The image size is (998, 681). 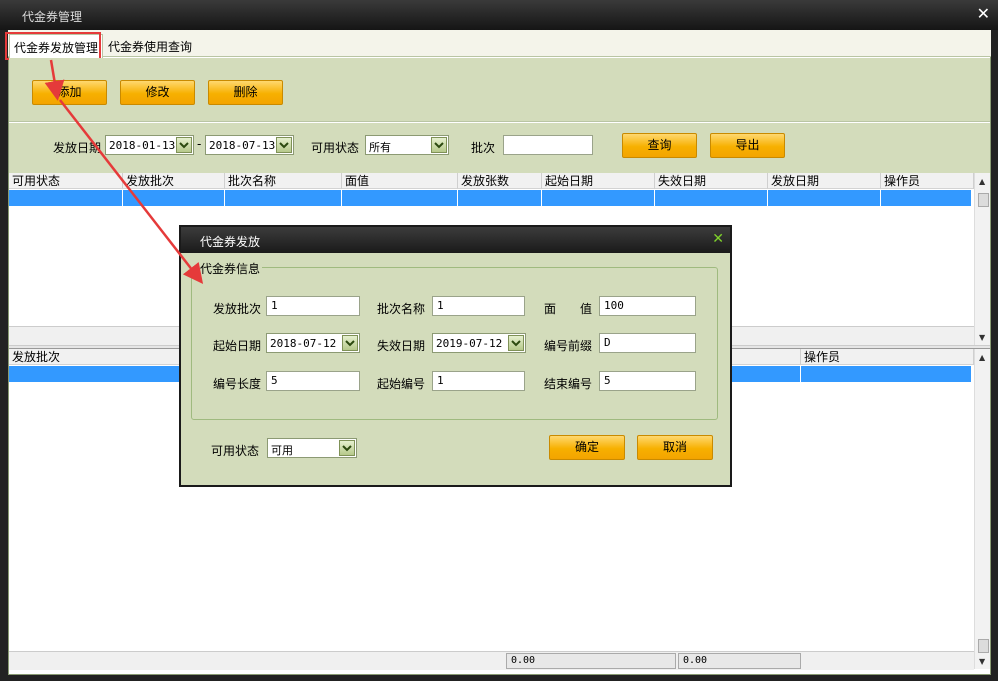 What do you see at coordinates (237, 309) in the screenshot?
I see `batch-label: 发放批次` at bounding box center [237, 309].